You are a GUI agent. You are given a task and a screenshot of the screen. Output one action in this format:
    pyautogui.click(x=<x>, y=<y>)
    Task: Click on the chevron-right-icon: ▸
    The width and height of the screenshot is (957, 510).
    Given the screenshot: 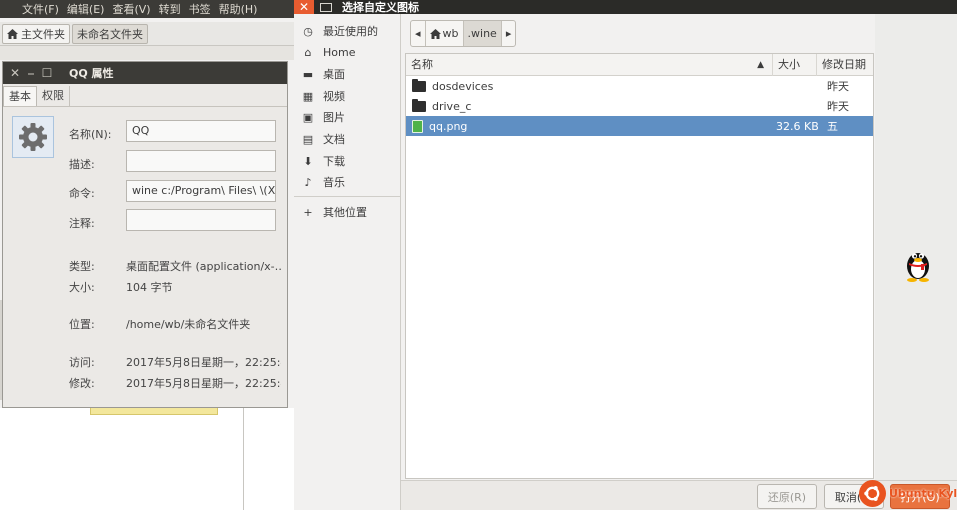 What is the action you would take?
    pyautogui.click(x=508, y=33)
    